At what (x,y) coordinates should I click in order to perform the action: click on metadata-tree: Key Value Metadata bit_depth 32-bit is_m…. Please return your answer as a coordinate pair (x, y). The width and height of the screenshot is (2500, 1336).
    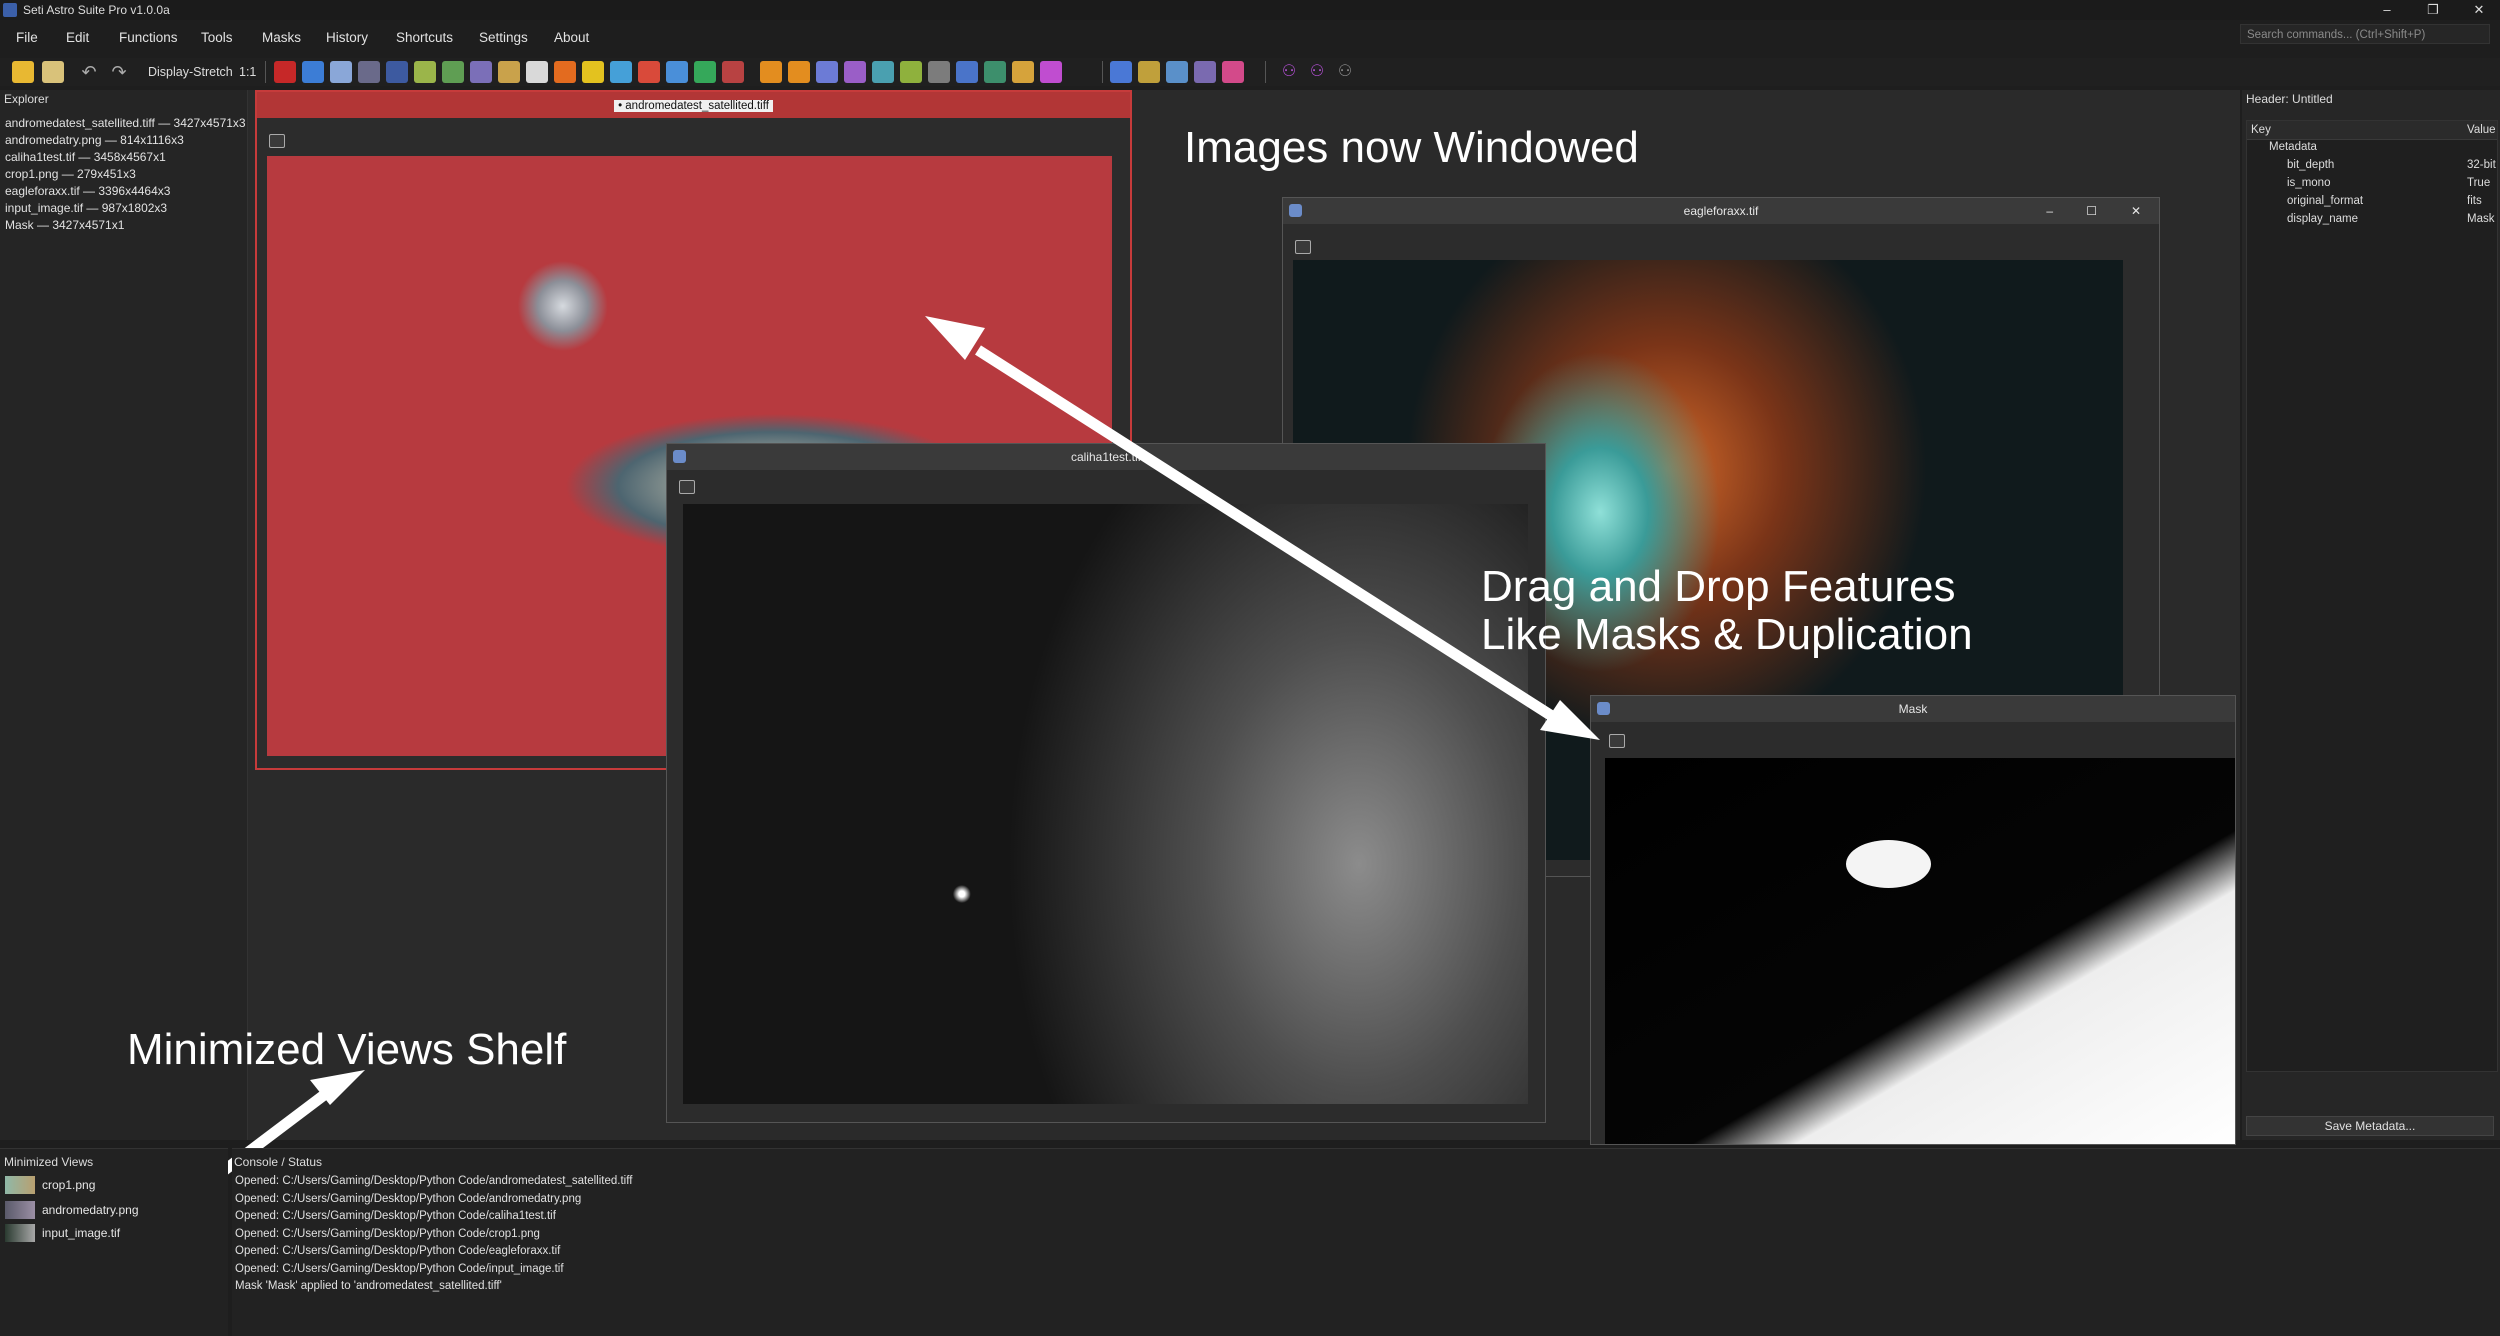
    Looking at the image, I should click on (2372, 596).